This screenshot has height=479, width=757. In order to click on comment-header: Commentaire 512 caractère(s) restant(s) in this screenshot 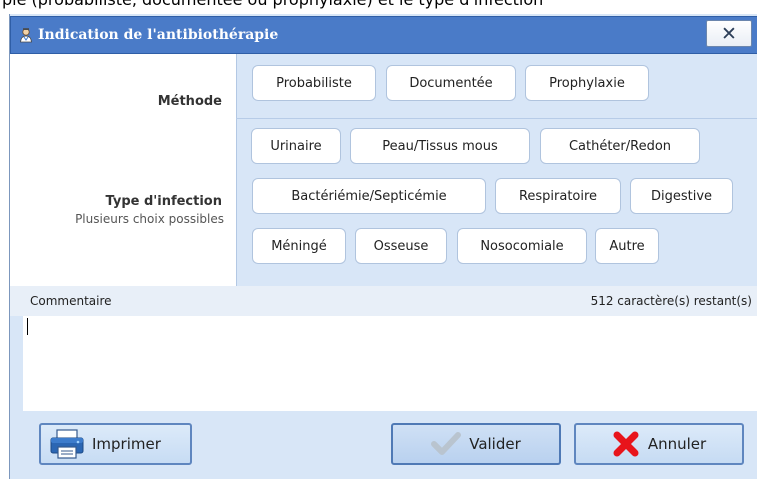, I will do `click(383, 301)`.